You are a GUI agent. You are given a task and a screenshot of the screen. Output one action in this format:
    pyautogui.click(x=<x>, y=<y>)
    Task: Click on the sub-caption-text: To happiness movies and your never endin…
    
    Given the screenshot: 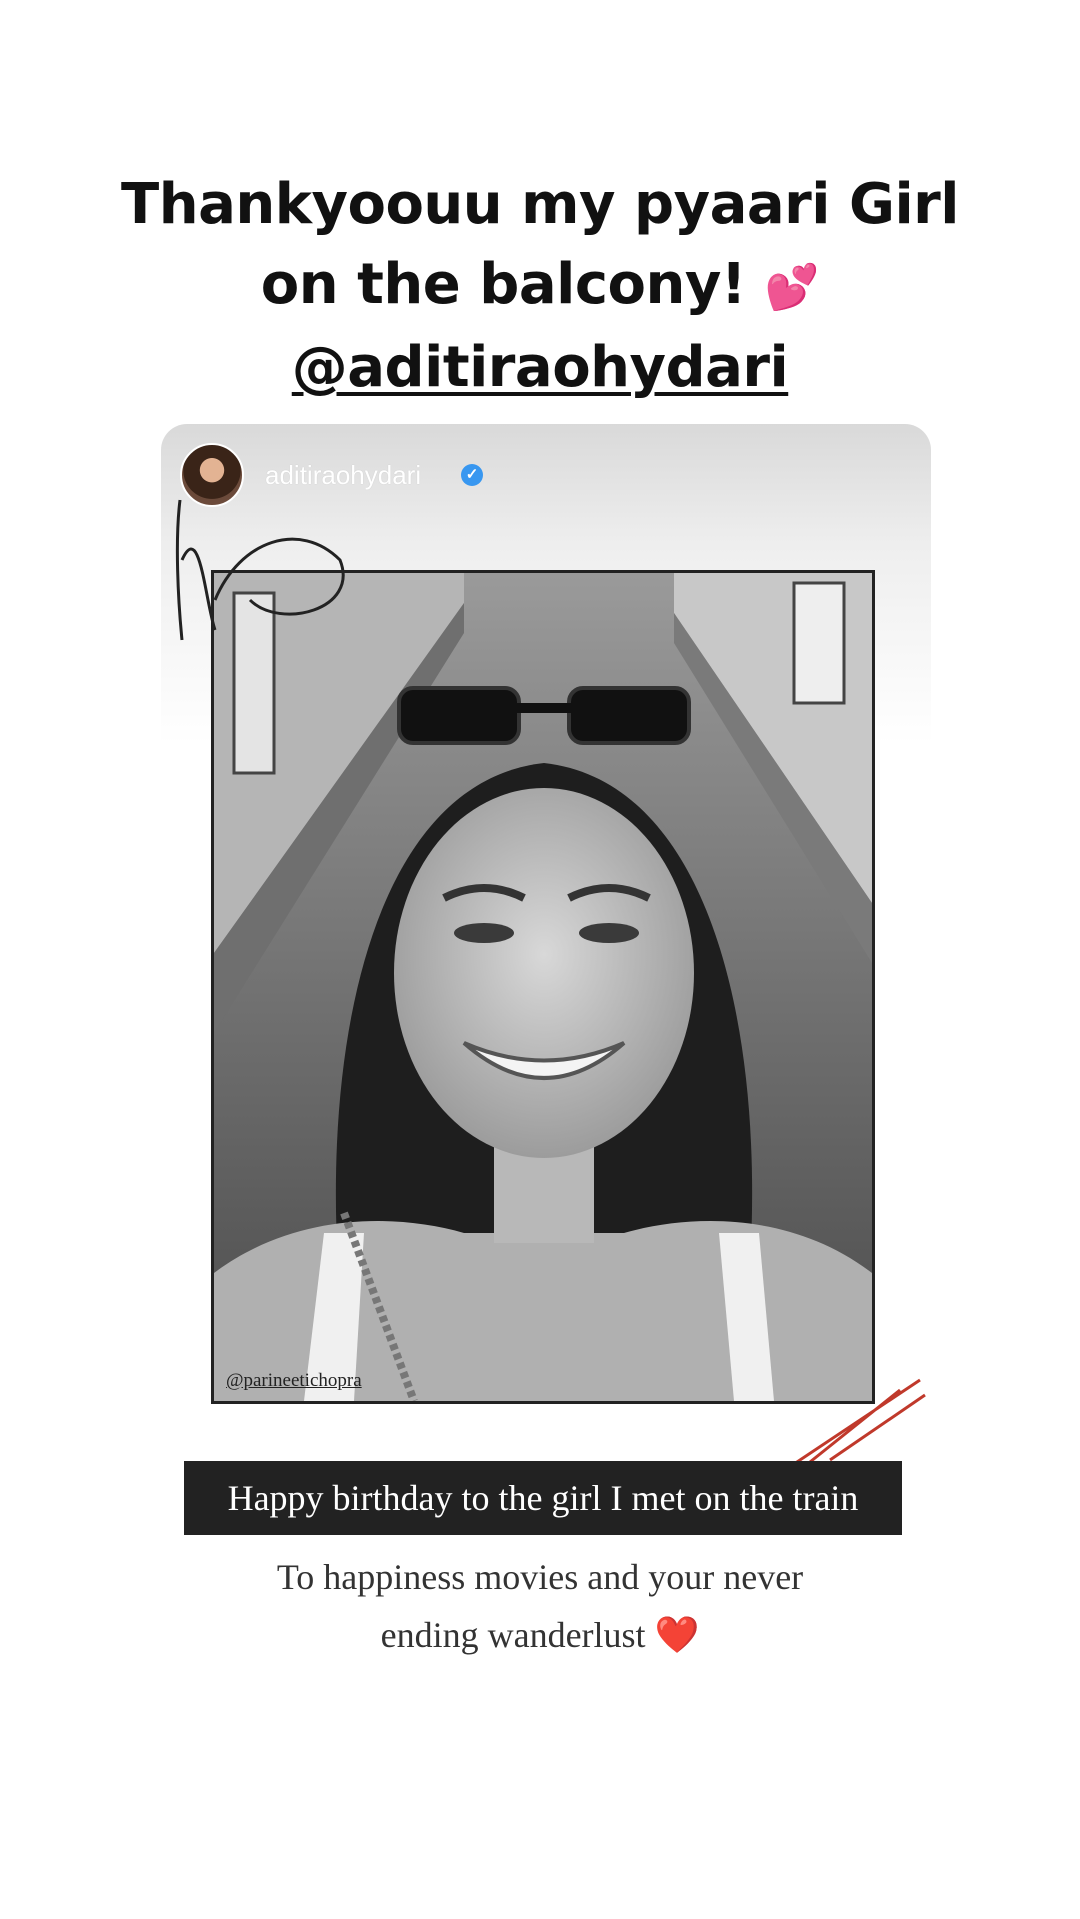 What is the action you would take?
    pyautogui.click(x=540, y=1606)
    